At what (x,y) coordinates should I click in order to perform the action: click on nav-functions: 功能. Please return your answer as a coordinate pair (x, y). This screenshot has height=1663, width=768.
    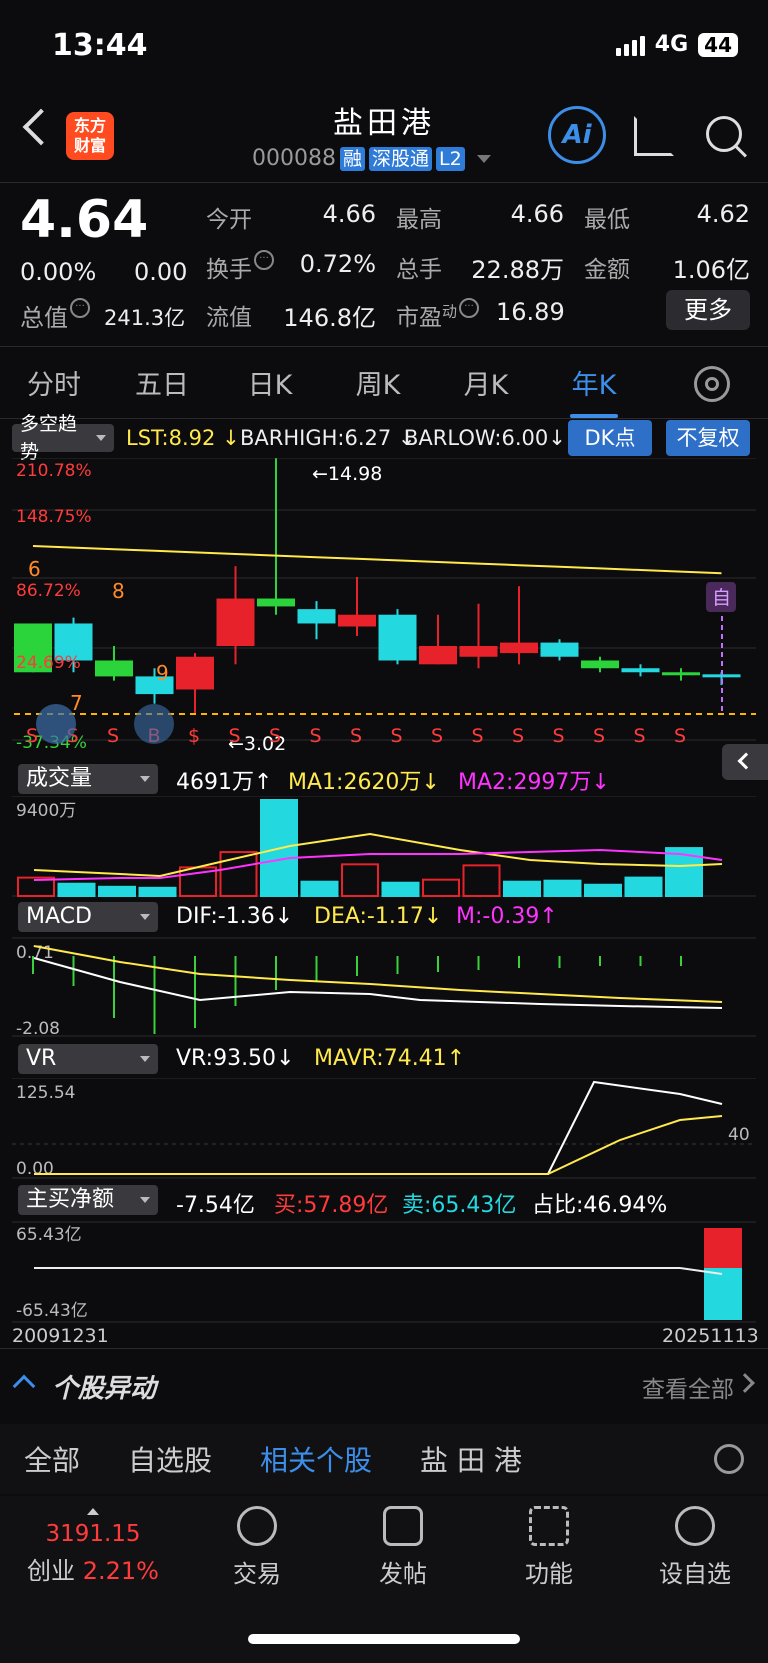
    Looking at the image, I should click on (549, 1542).